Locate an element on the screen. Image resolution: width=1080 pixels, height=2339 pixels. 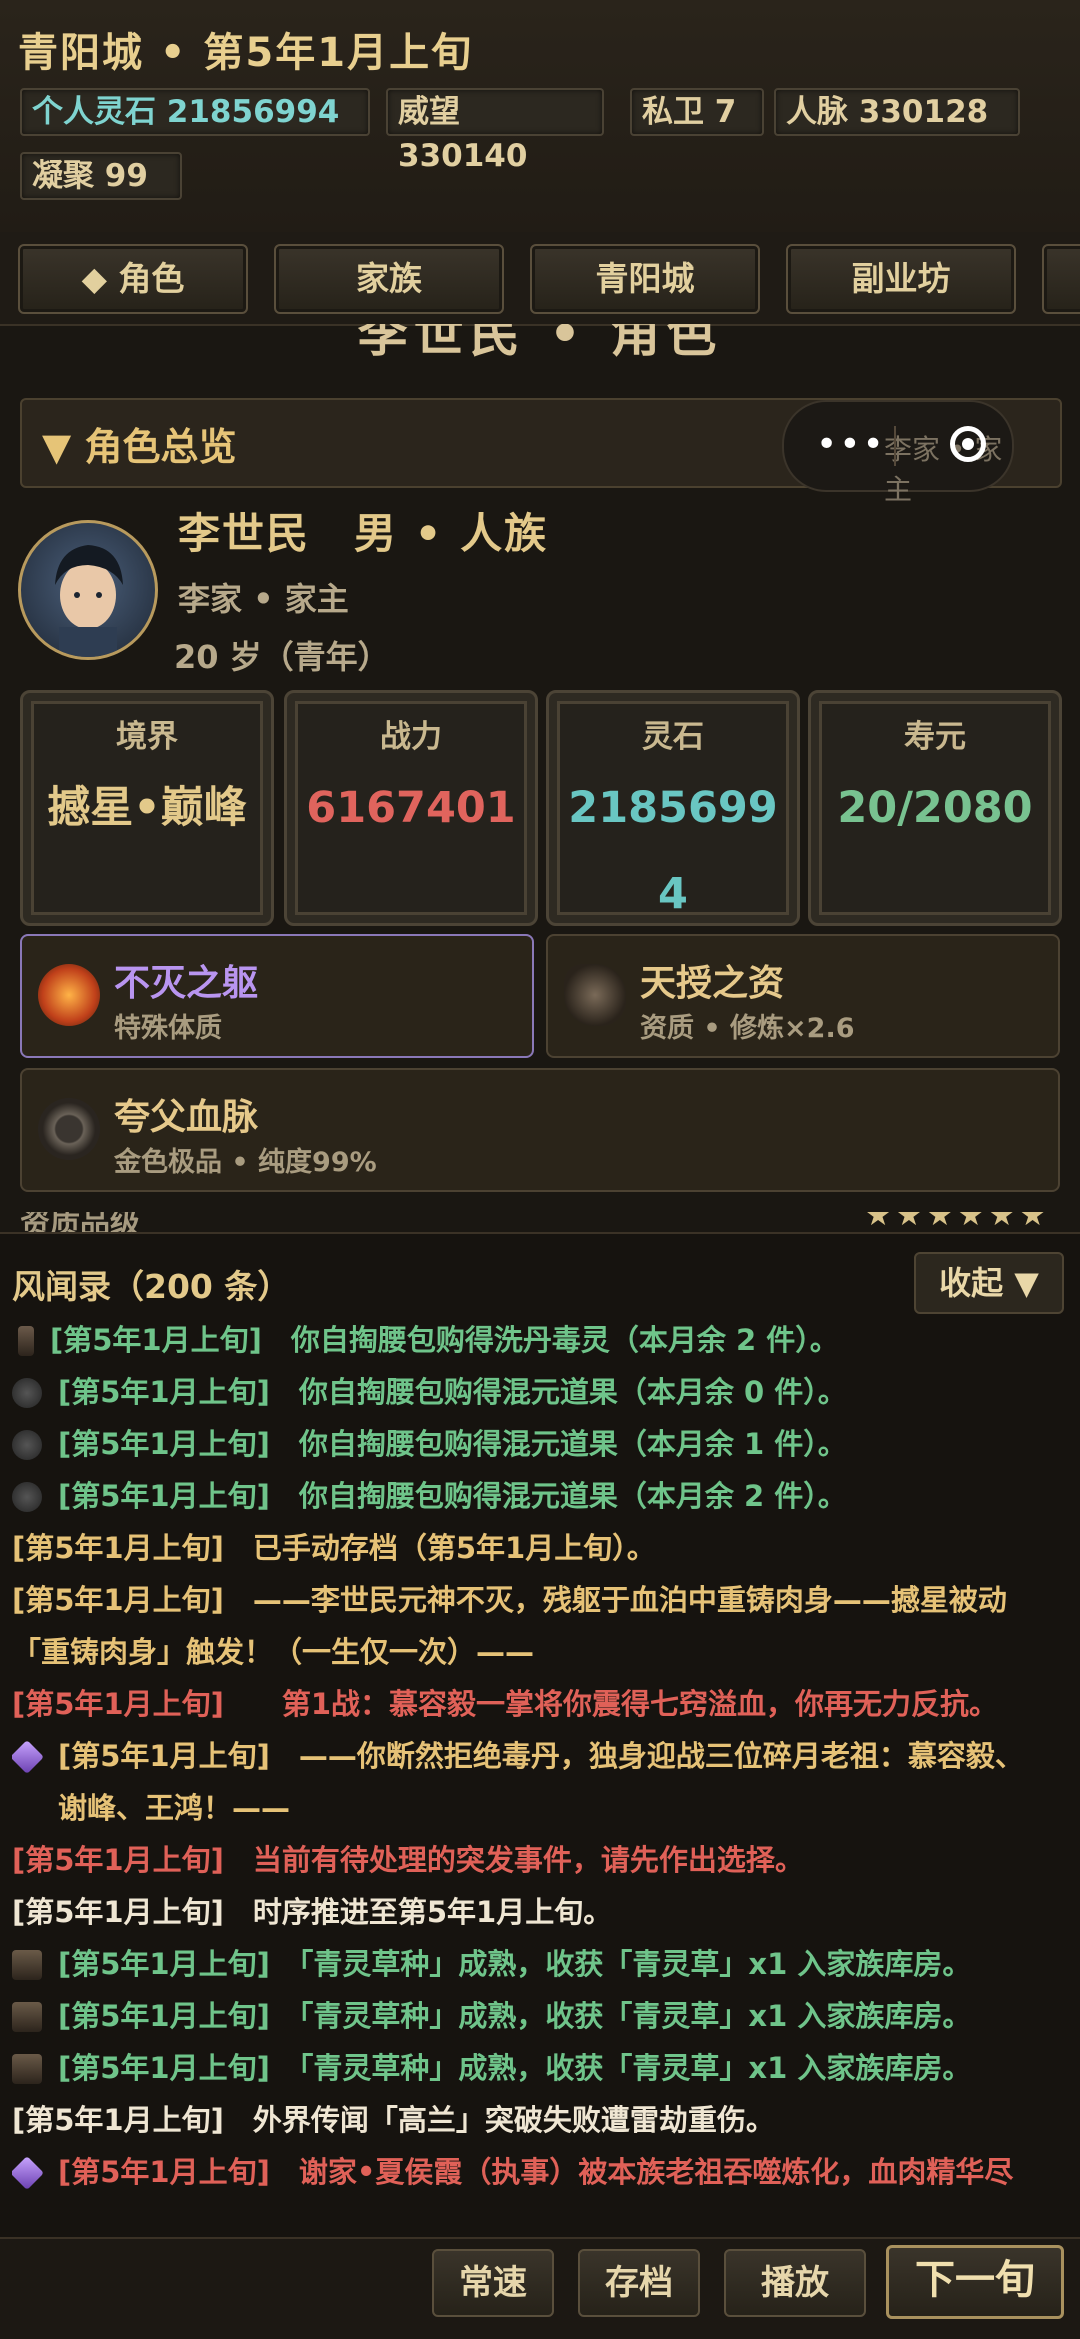
talent-stars: ★★★★★★ is located at coordinates (957, 1222).